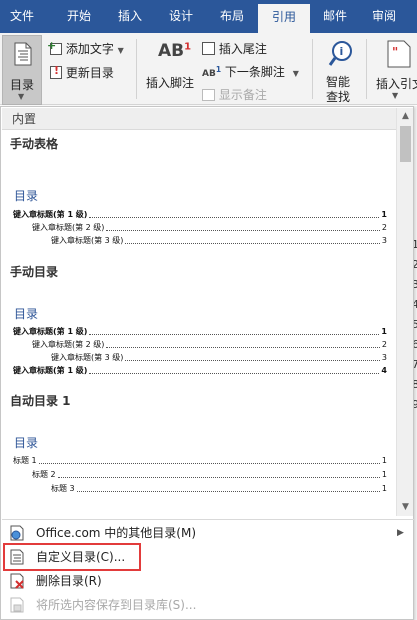 Image resolution: width=417 pixels, height=620 pixels. I want to click on gallery-section-header: 内置, so click(199, 119).